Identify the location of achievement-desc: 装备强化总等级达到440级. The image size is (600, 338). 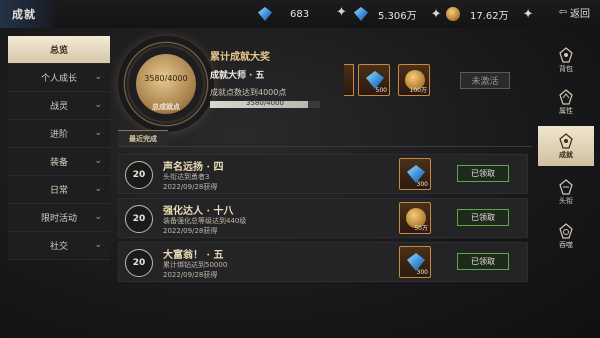
(205, 221).